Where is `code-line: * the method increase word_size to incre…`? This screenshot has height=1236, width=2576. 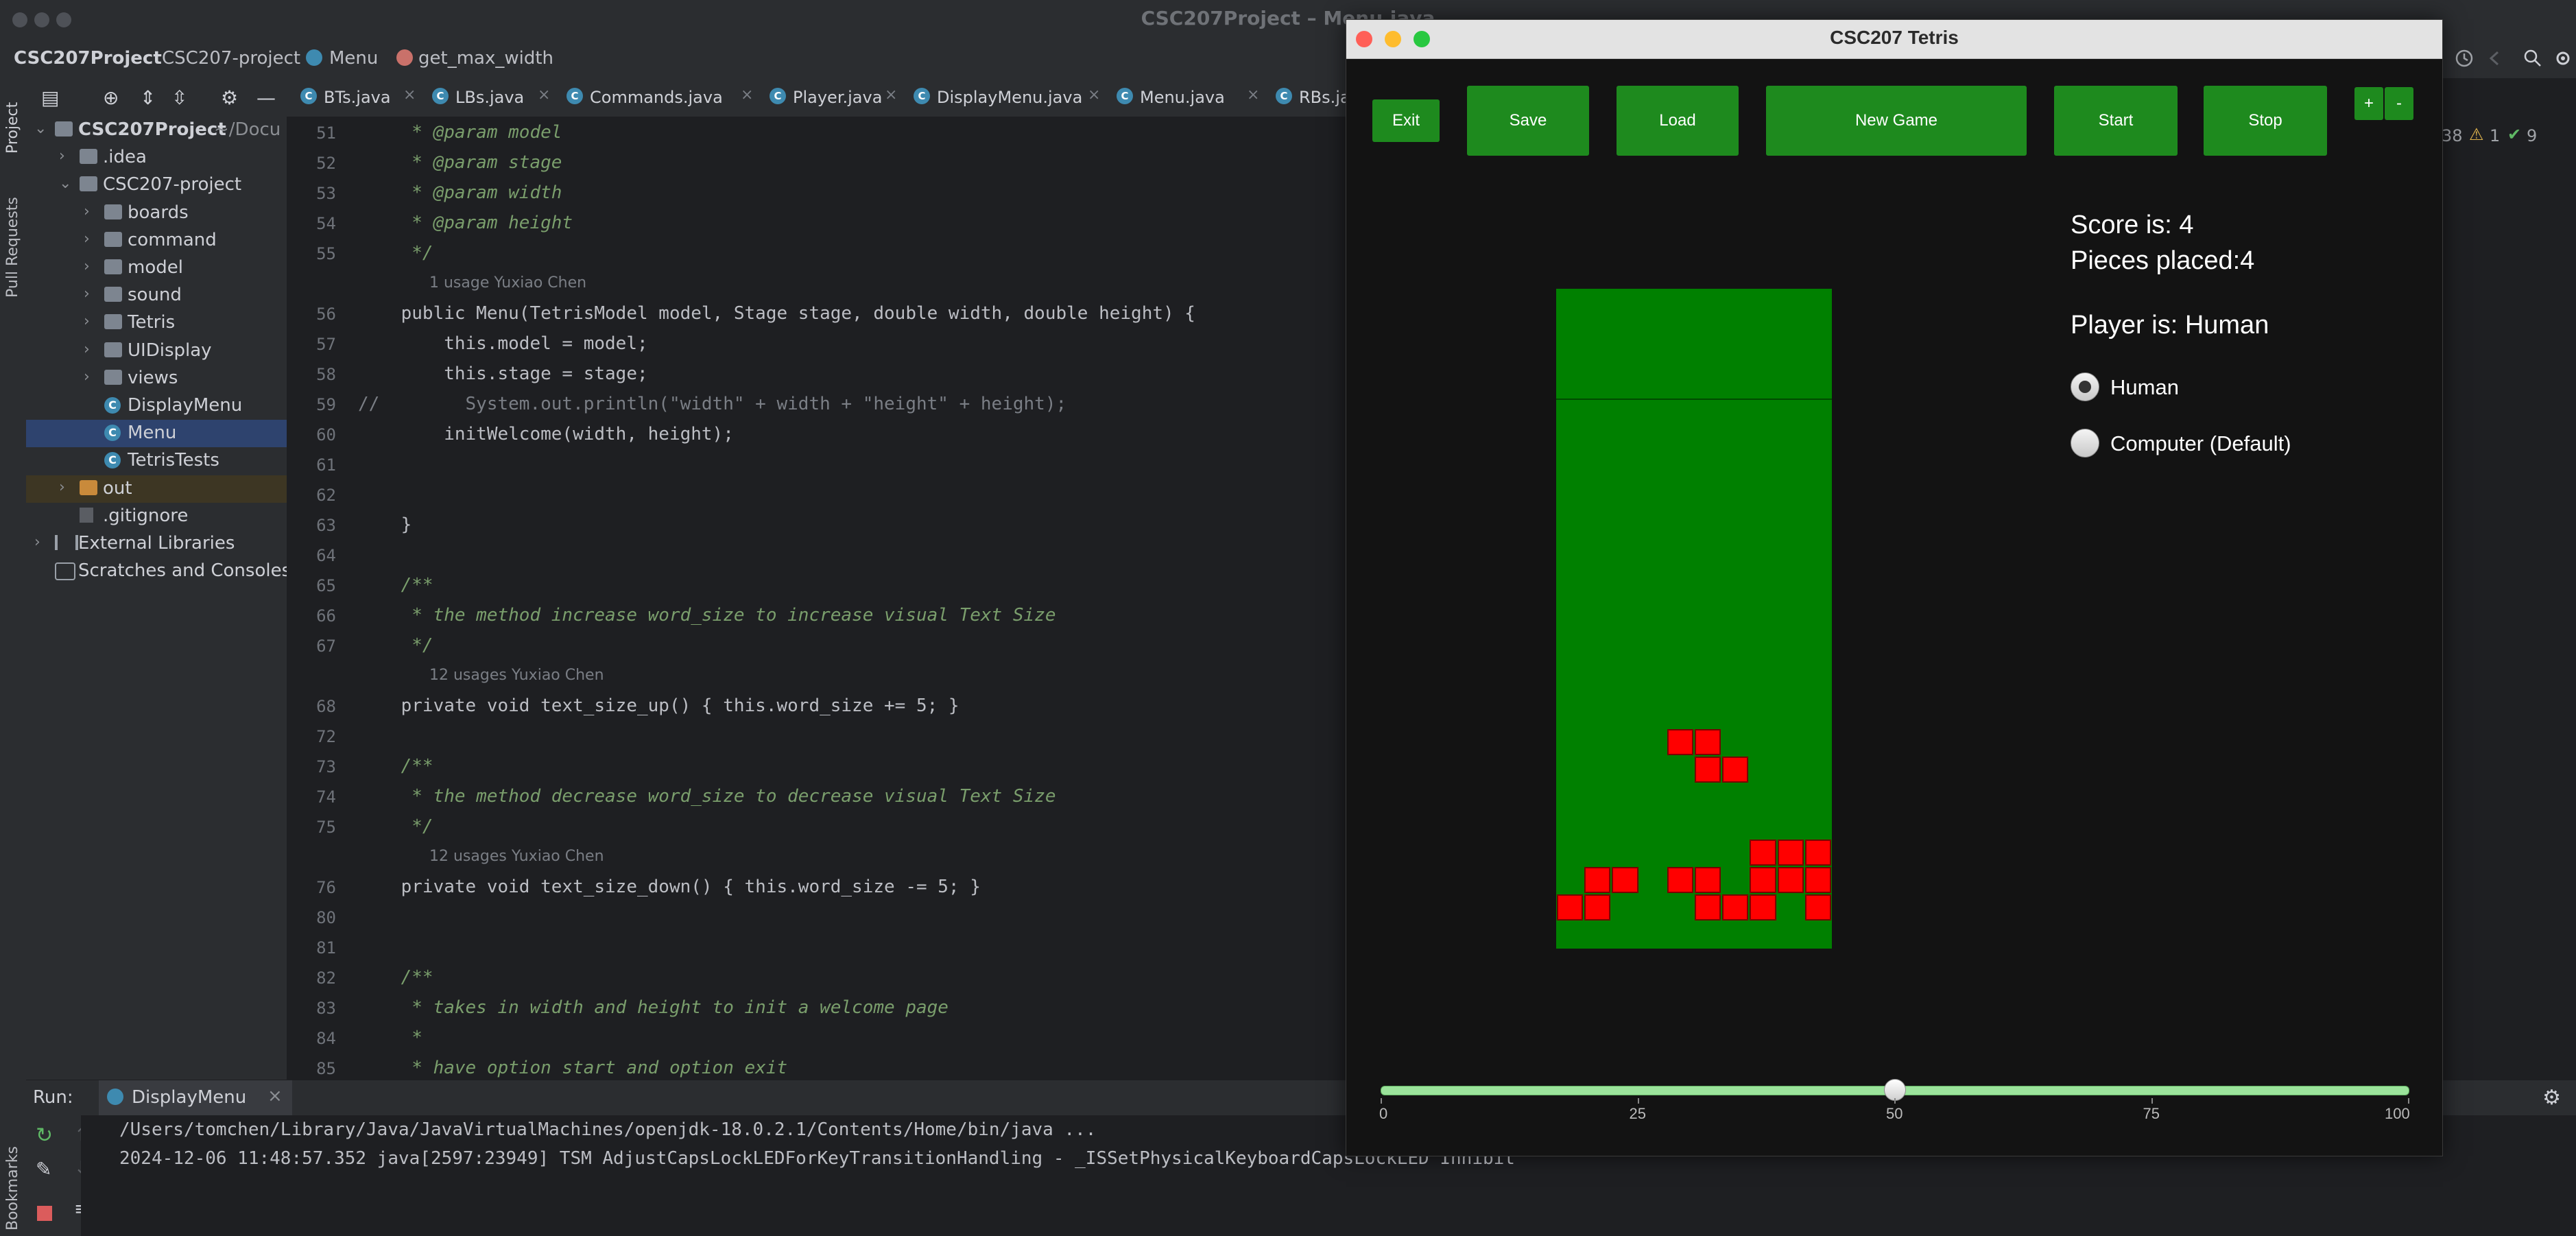 code-line: * the method increase word_size to incre… is located at coordinates (707, 615).